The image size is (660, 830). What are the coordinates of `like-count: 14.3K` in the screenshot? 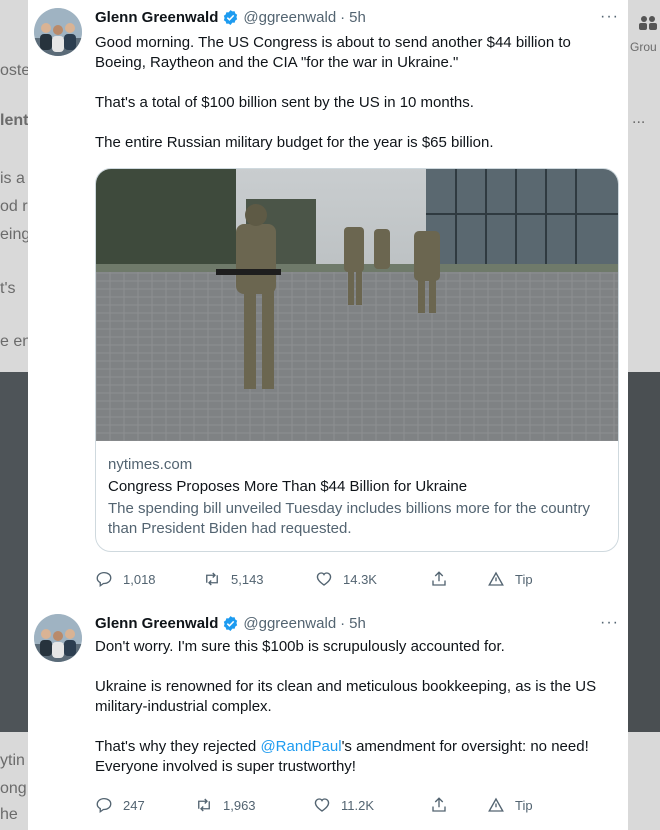 It's located at (360, 579).